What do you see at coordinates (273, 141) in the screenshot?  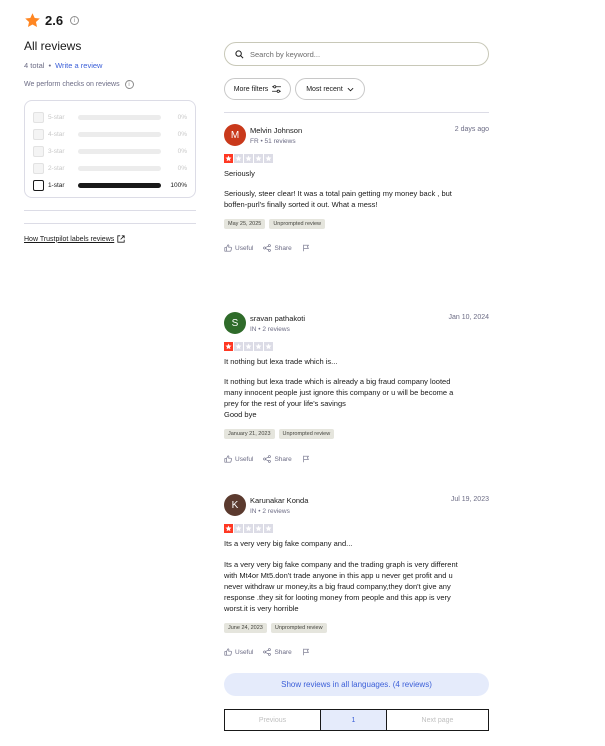 I see `reviewer-meta: FR • 51 reviews` at bounding box center [273, 141].